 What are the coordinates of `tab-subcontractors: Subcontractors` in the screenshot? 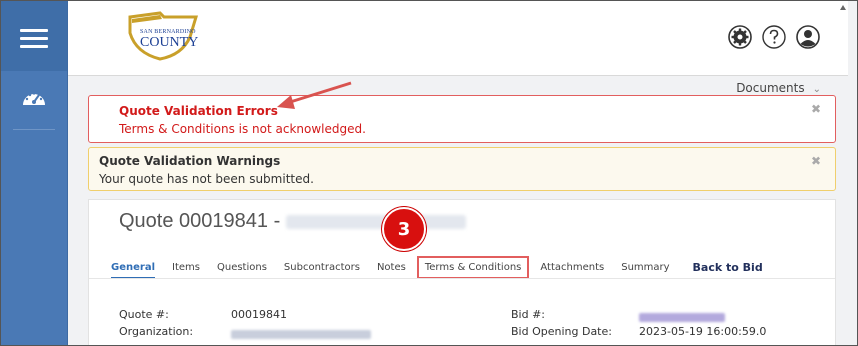 It's located at (322, 267).